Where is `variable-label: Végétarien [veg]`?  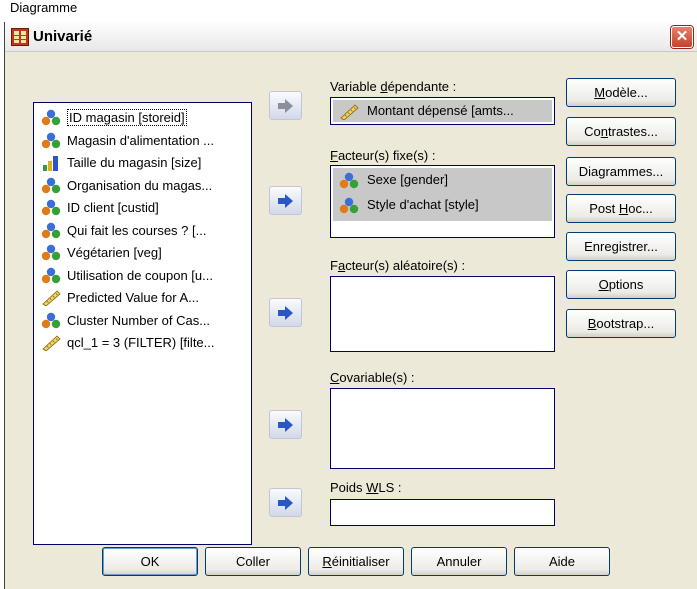
variable-label: Végétarien [veg] is located at coordinates (114, 252).